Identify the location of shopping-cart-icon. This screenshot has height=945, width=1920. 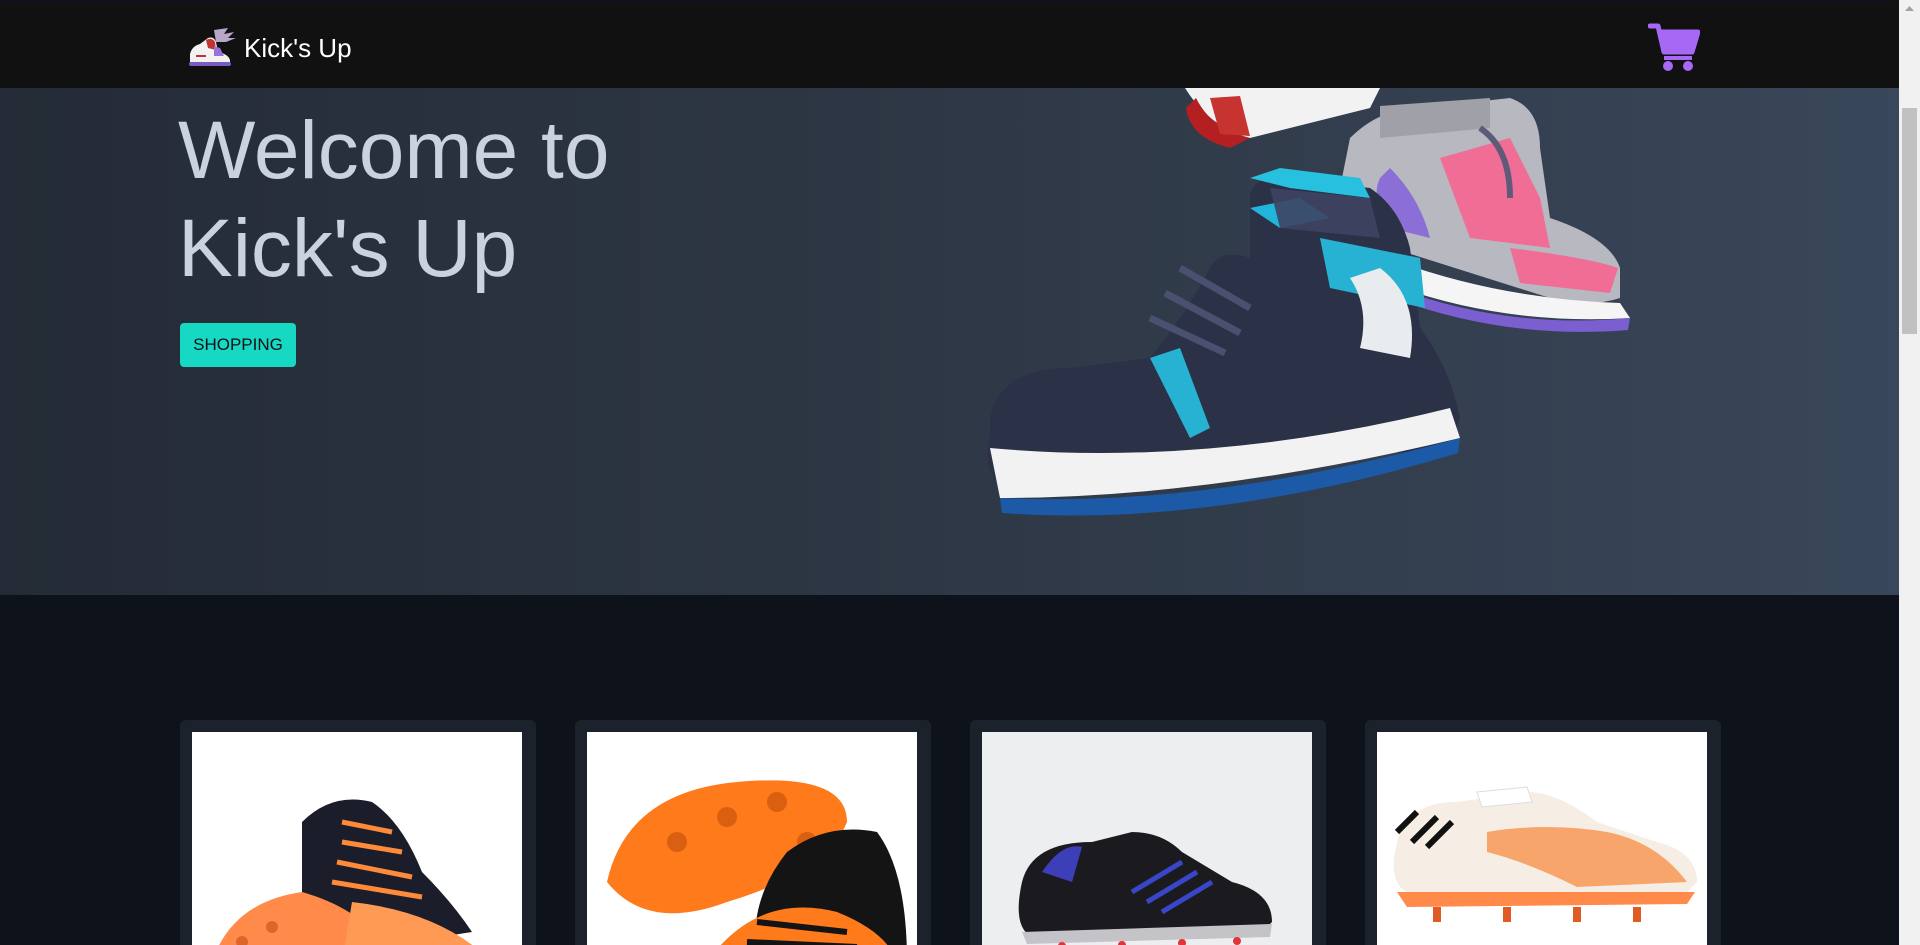
(1674, 47).